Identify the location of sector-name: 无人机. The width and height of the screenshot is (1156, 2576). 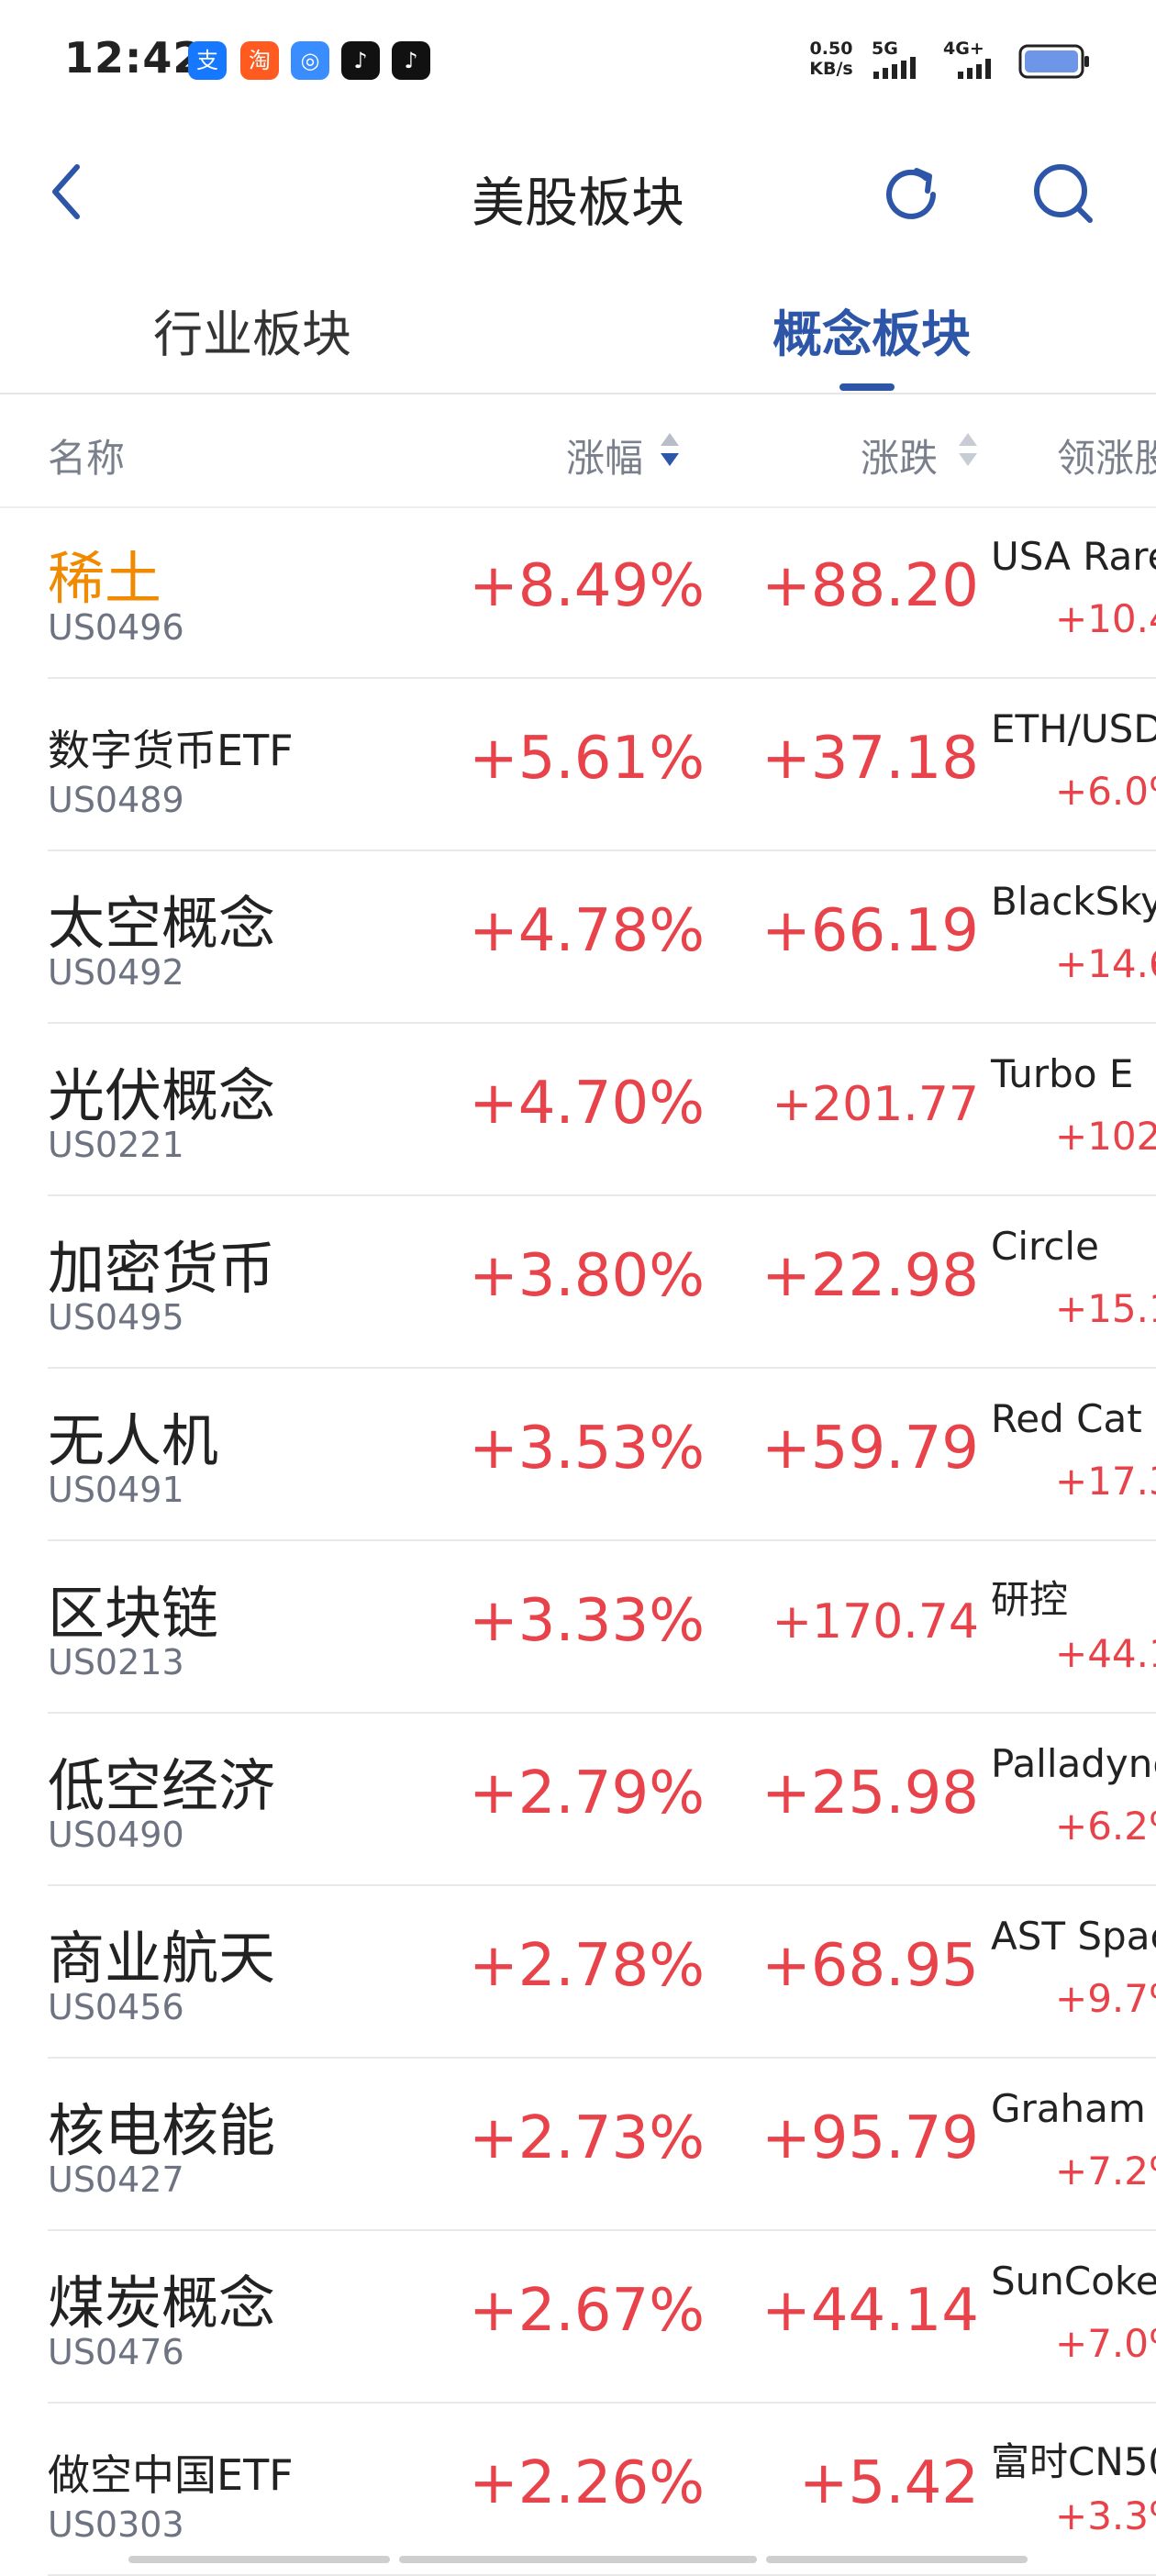
(133, 1440).